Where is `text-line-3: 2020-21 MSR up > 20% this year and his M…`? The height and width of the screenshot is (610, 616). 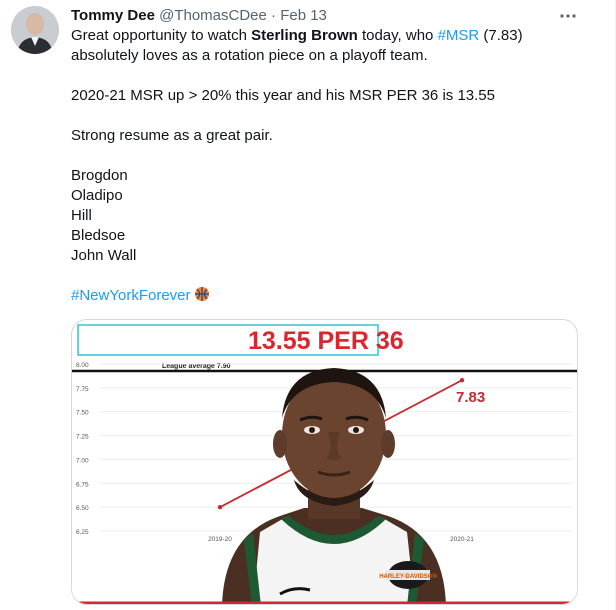 text-line-3: 2020-21 MSR up > 20% this year and his M… is located at coordinates (283, 95).